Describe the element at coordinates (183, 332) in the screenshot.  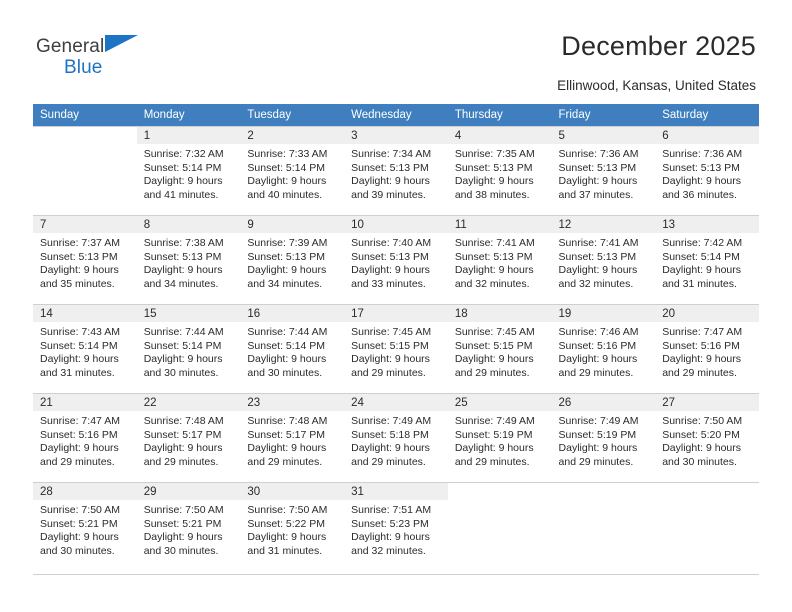
I see `sunrise-text: Sunrise: 7:44 AM` at that location.